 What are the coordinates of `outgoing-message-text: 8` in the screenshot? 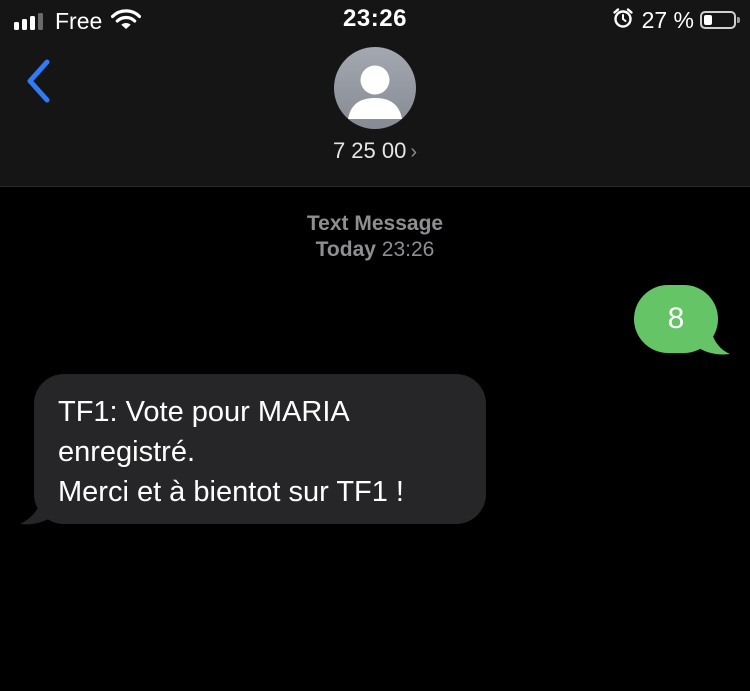 It's located at (676, 318).